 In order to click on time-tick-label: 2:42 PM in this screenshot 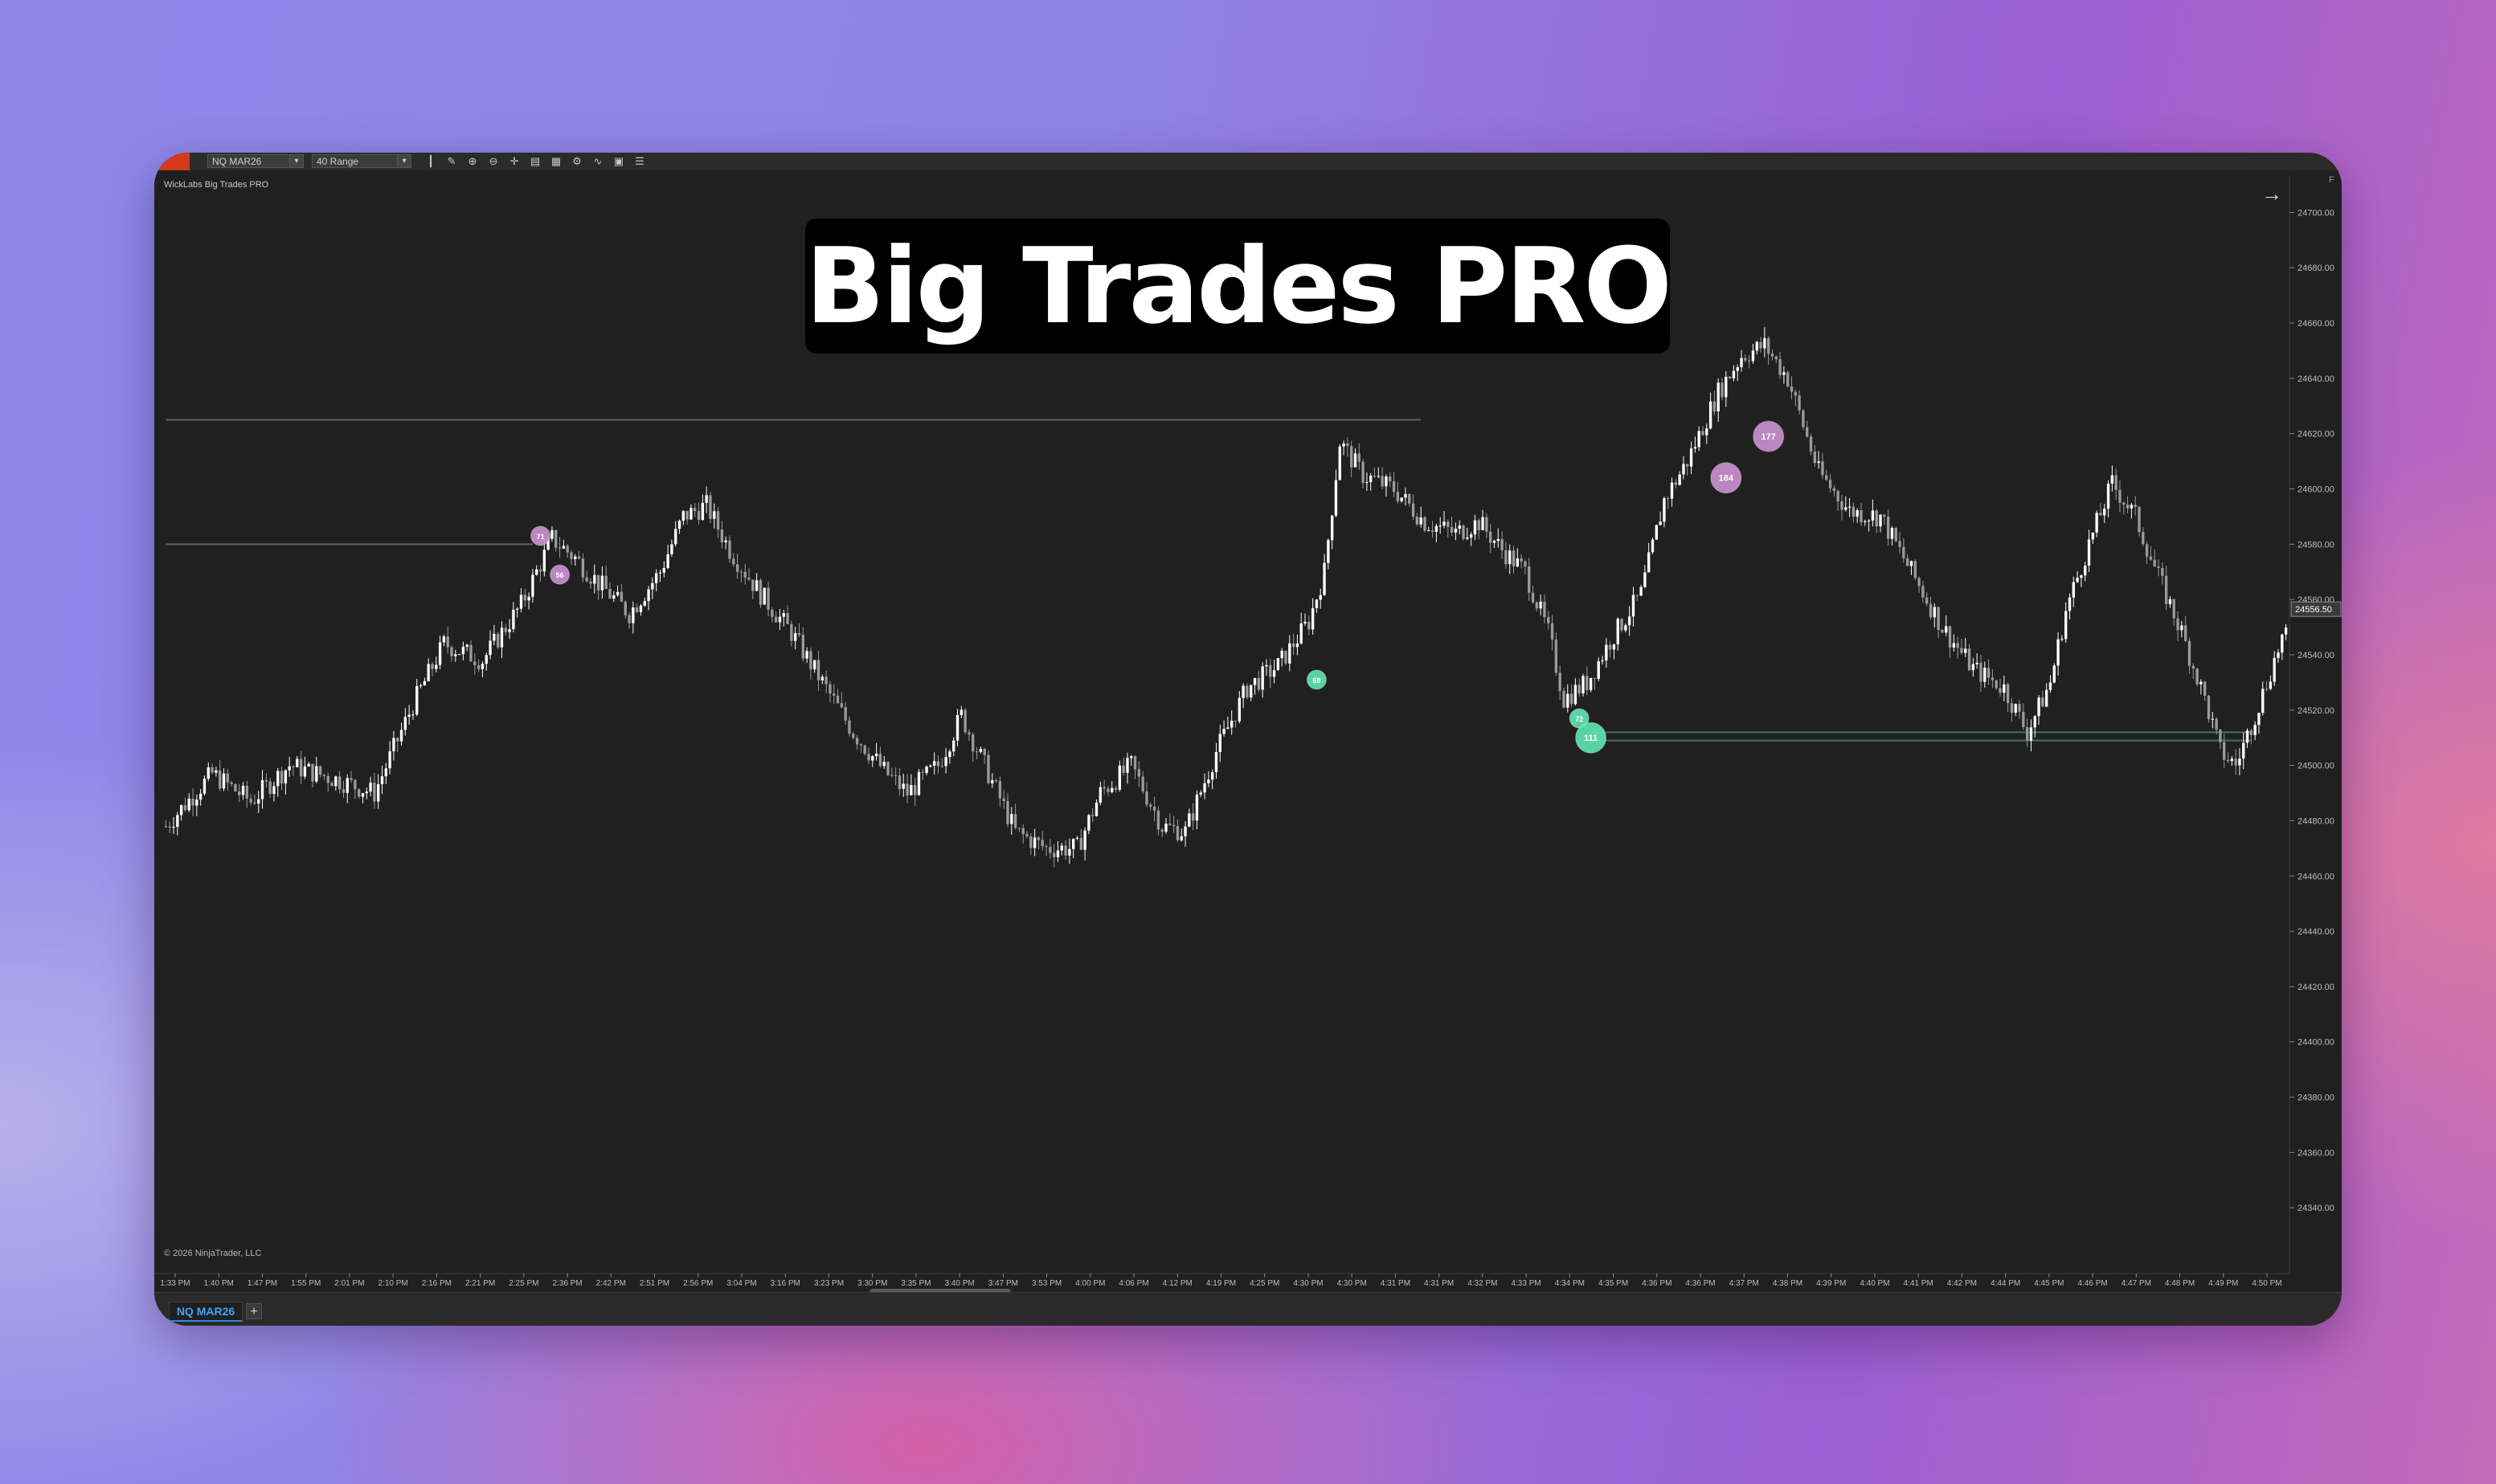, I will do `click(611, 1283)`.